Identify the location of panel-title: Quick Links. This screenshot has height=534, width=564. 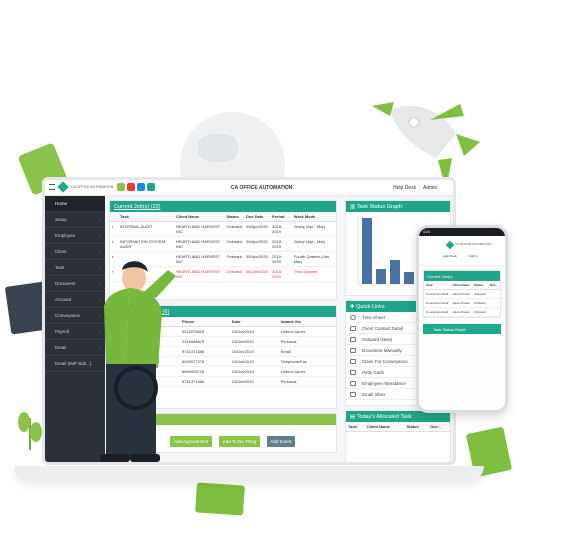
(370, 307).